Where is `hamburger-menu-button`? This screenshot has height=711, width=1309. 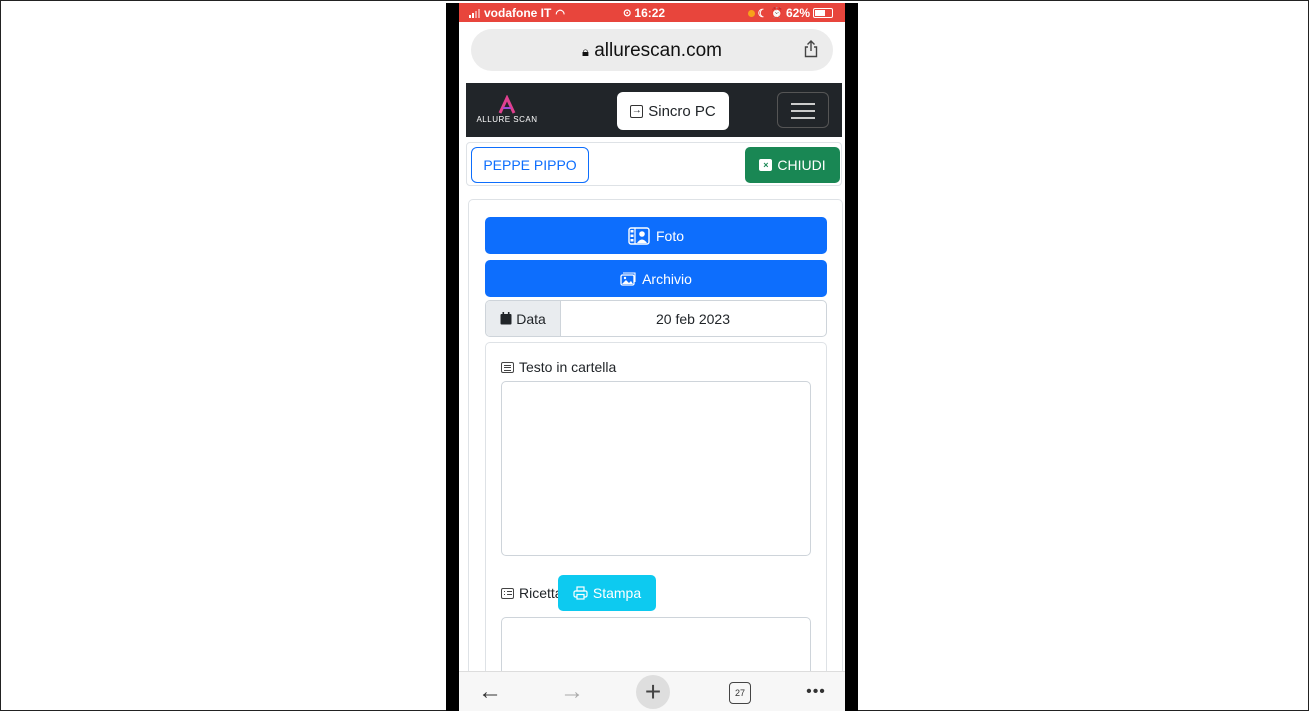 hamburger-menu-button is located at coordinates (803, 110).